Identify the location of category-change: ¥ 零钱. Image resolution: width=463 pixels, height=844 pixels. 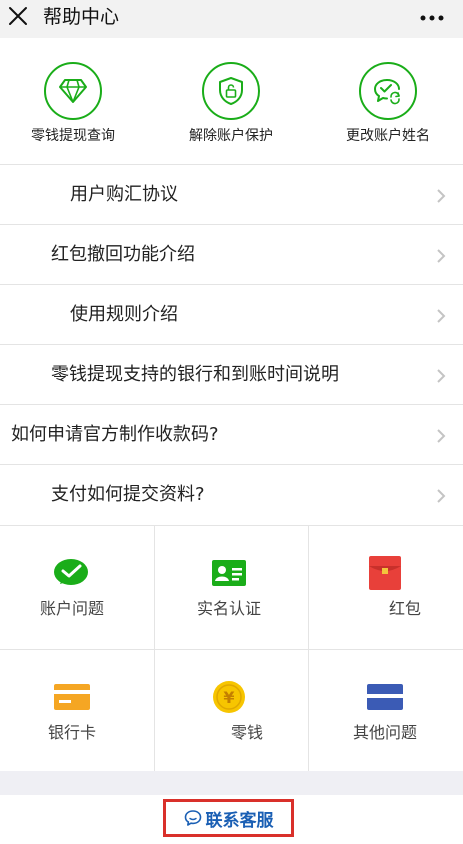
(232, 711).